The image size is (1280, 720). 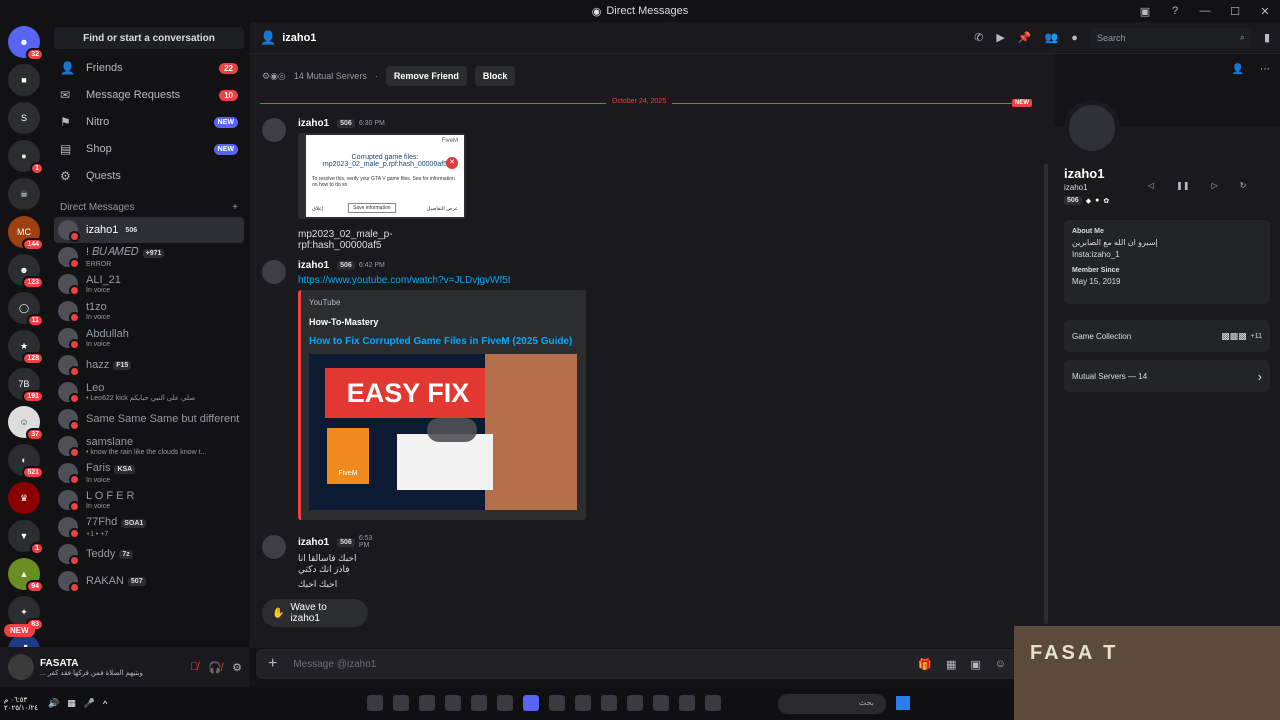 I want to click on taskbar-search: بحث, so click(x=832, y=704).